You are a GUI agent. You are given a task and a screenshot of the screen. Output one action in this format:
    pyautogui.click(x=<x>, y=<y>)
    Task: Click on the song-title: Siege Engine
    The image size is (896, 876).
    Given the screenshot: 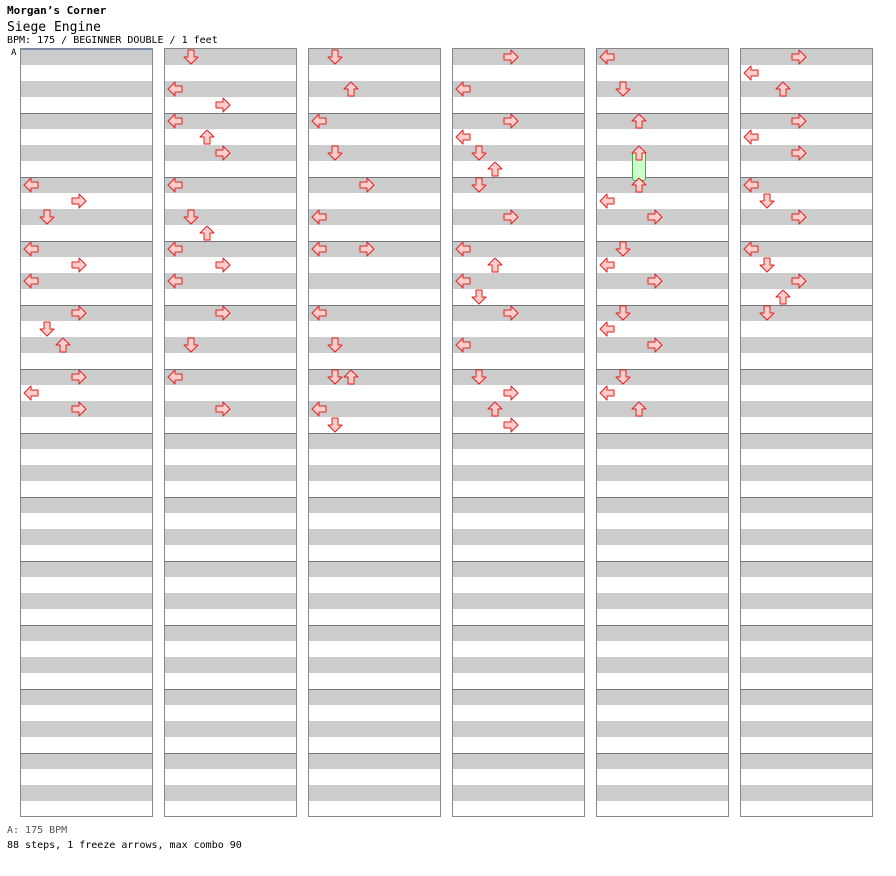 What is the action you would take?
    pyautogui.click(x=54, y=27)
    